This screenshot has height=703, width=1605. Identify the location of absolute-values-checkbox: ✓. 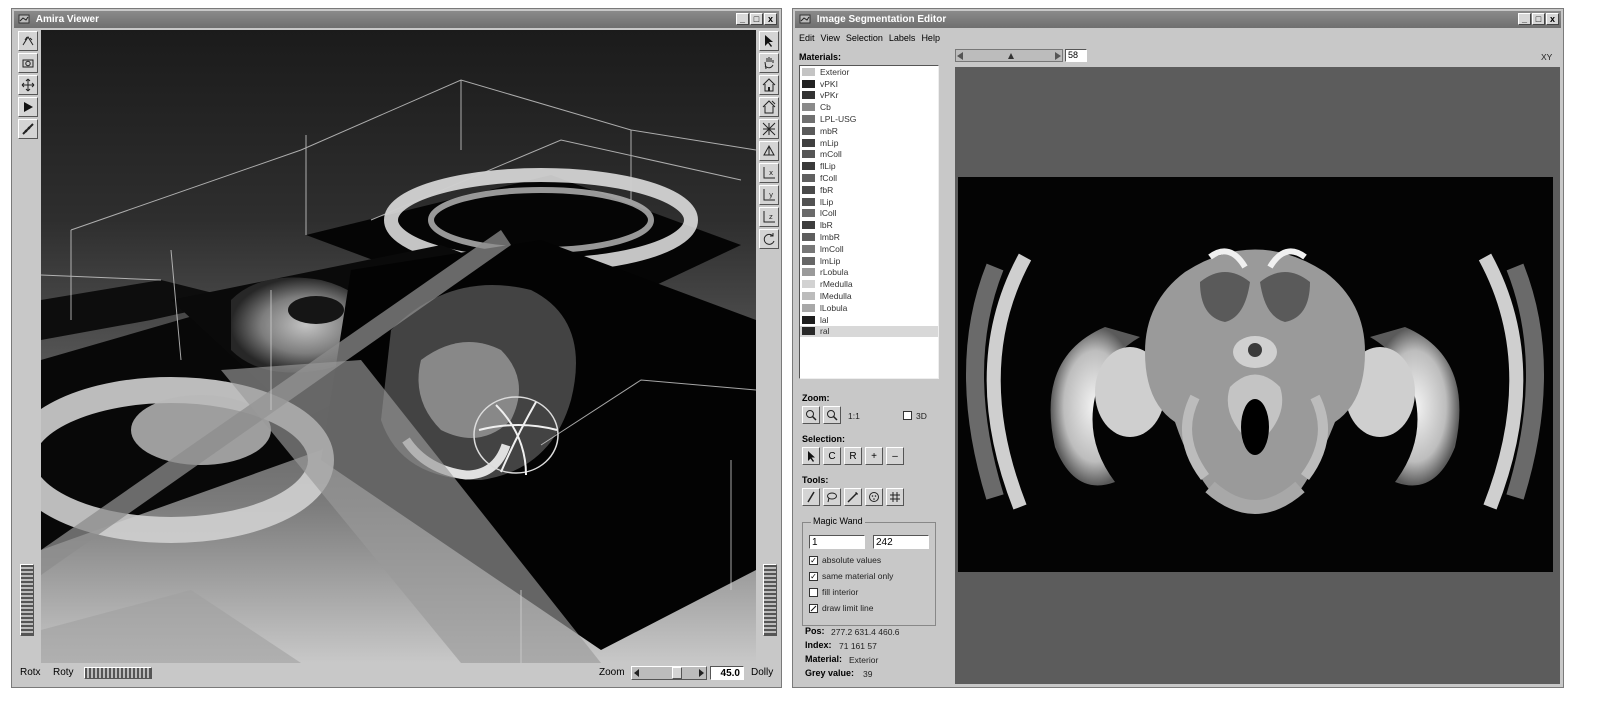
(813, 560).